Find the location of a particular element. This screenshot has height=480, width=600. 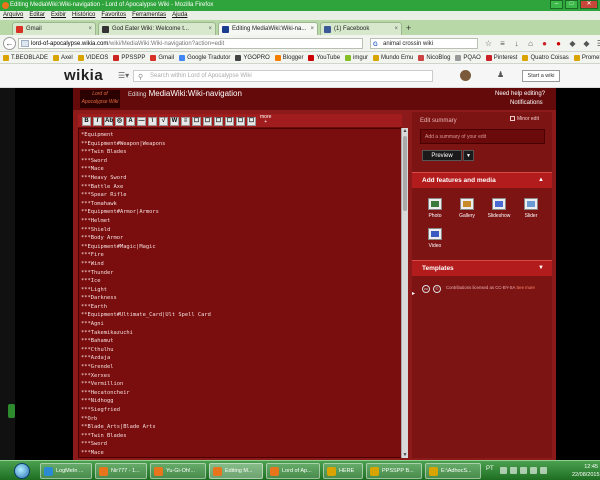

tab-gmail: Gmail × is located at coordinates (54, 28).